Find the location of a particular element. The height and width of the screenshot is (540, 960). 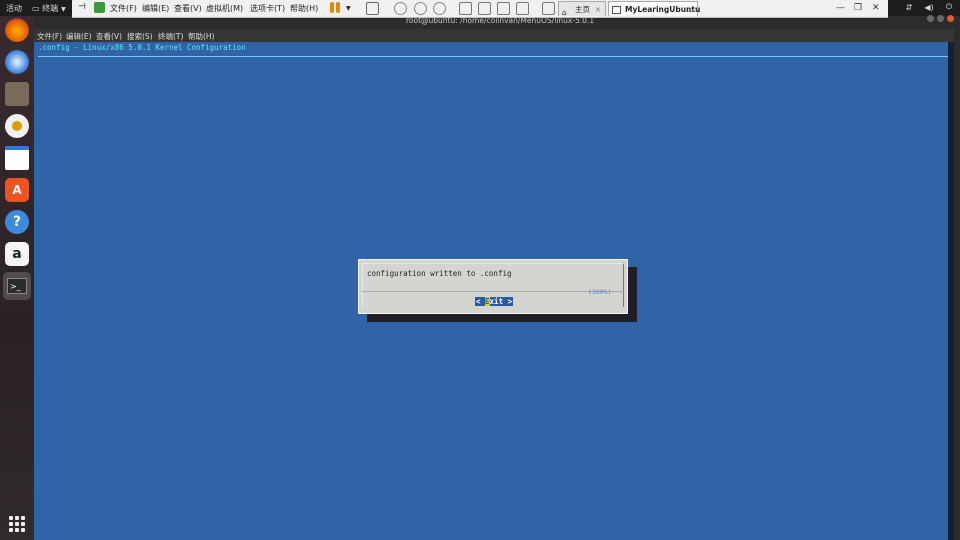

speaker-icon is located at coordinates (17, 126).